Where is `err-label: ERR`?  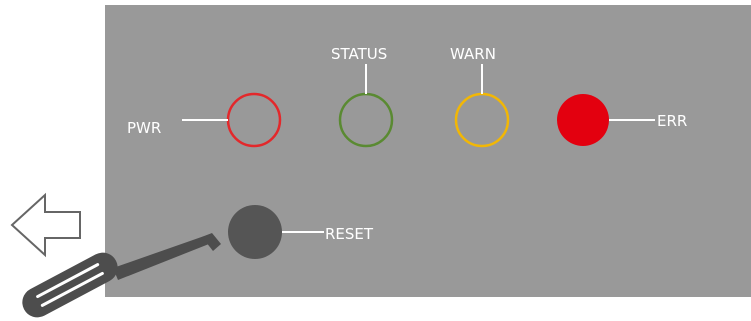 err-label: ERR is located at coordinates (672, 121).